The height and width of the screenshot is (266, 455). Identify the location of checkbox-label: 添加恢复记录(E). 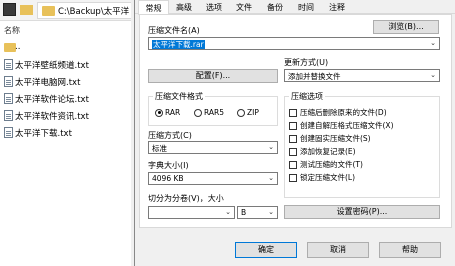
(328, 151).